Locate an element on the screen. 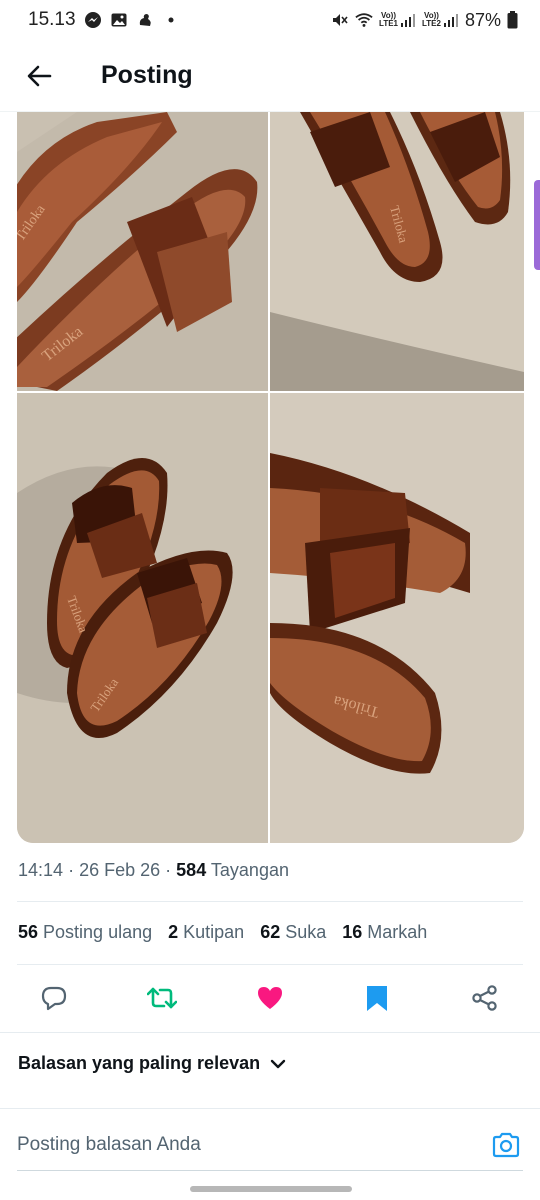  heart-icon is located at coordinates (270, 998).